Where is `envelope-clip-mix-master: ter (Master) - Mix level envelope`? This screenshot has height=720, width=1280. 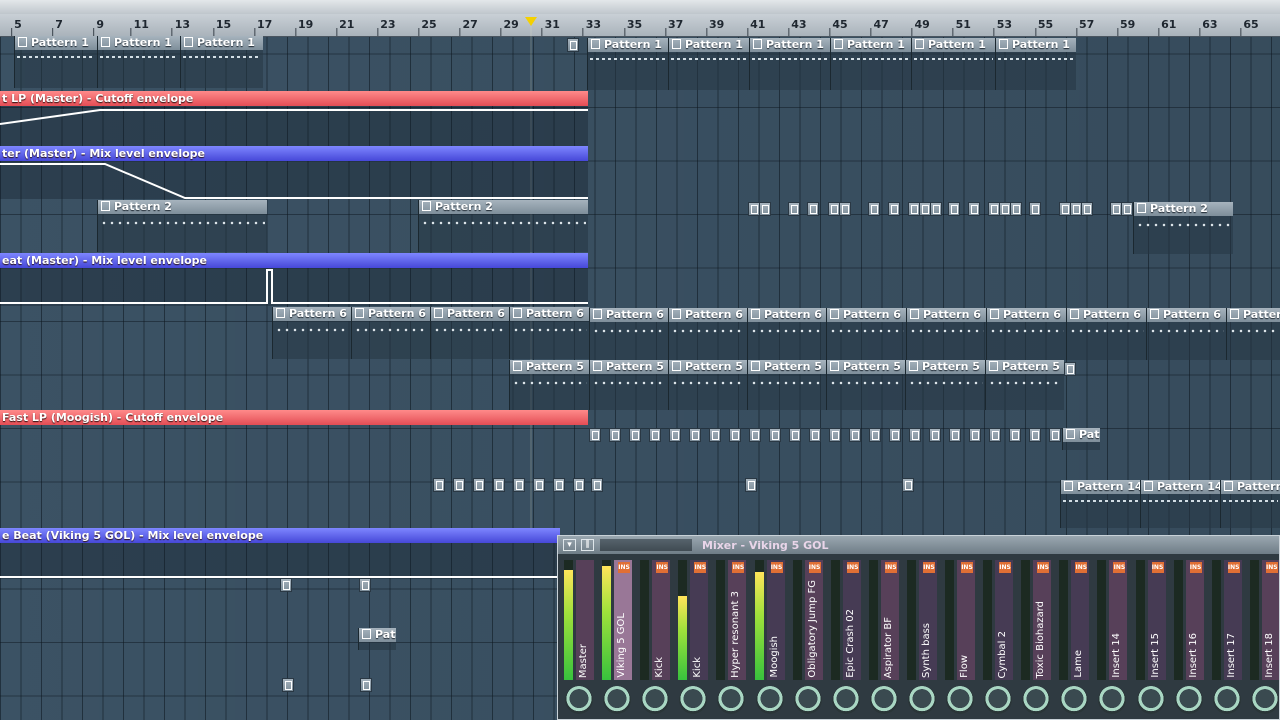 envelope-clip-mix-master: ter (Master) - Mix level envelope is located at coordinates (294, 153).